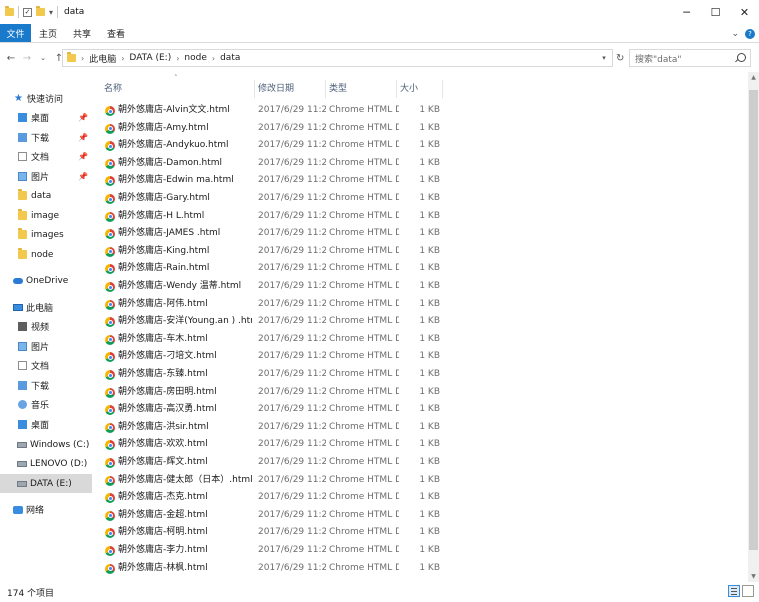 This screenshot has width=759, height=602. I want to click on properties-check-icon: ✓, so click(27, 12).